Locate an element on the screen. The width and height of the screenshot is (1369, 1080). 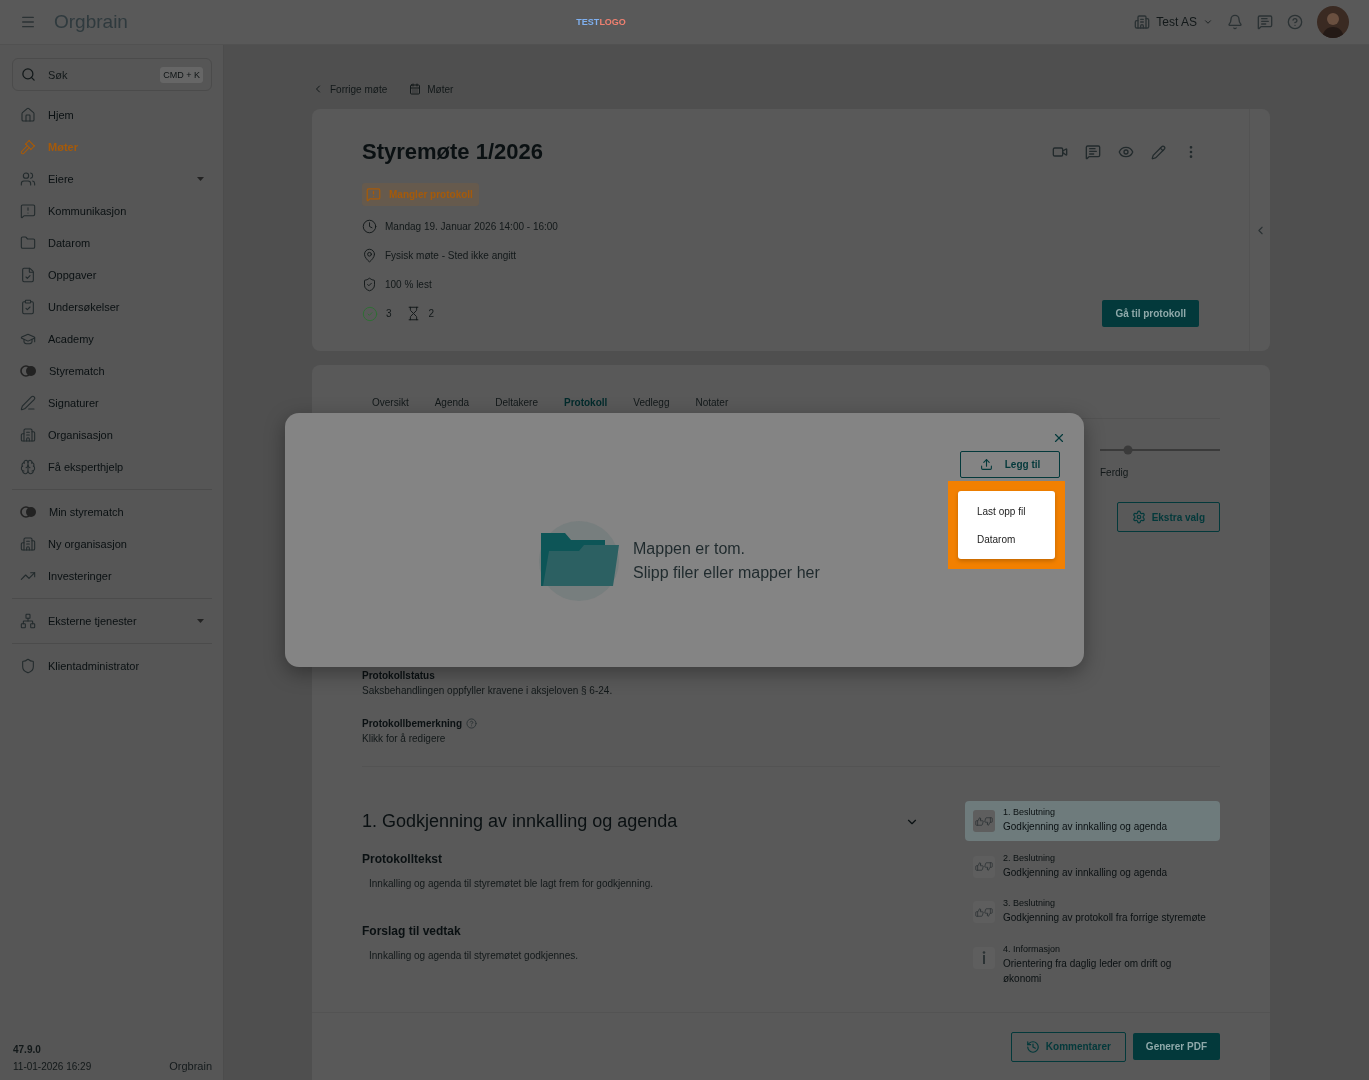
accepted-count: 3 is located at coordinates (389, 313).